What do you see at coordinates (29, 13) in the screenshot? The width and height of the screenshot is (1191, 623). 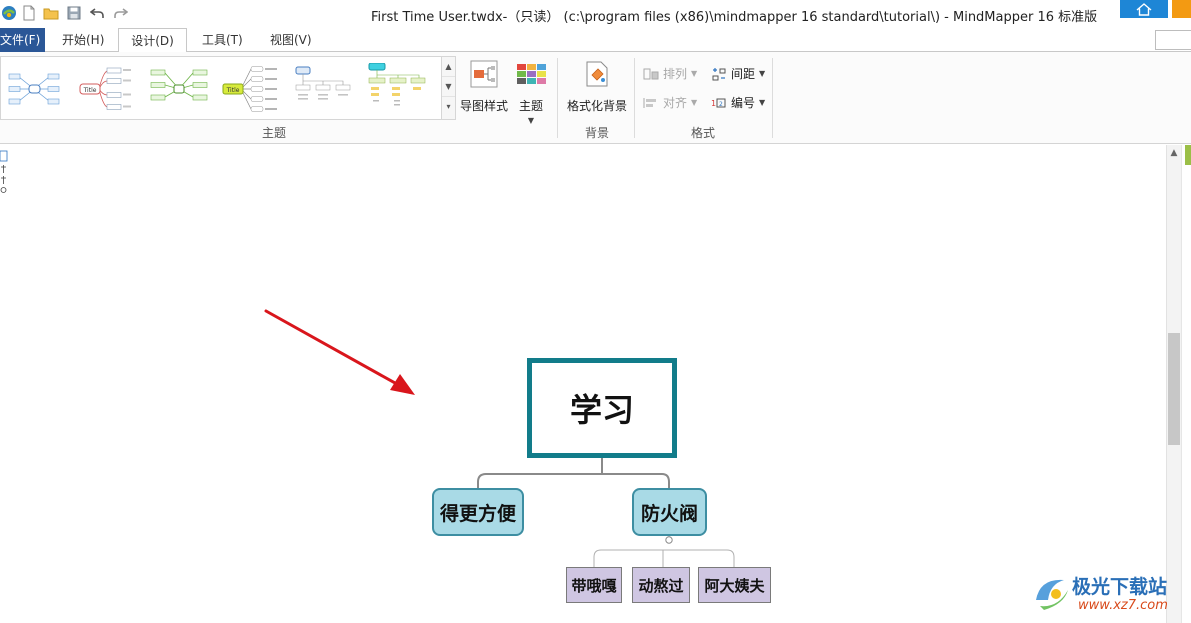 I see `new-doc-icon` at bounding box center [29, 13].